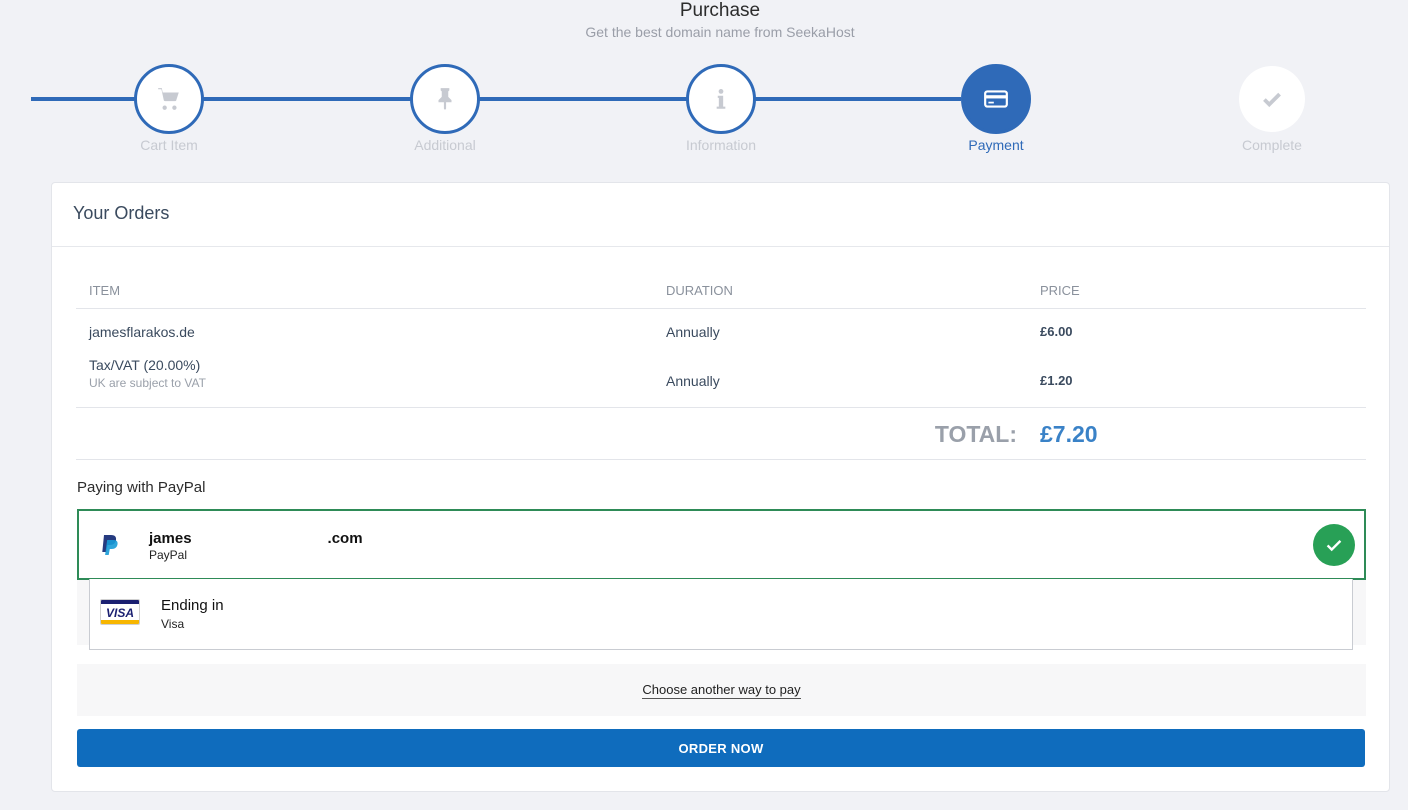  What do you see at coordinates (720, 215) in the screenshot?
I see `orders-title: Your Orders` at bounding box center [720, 215].